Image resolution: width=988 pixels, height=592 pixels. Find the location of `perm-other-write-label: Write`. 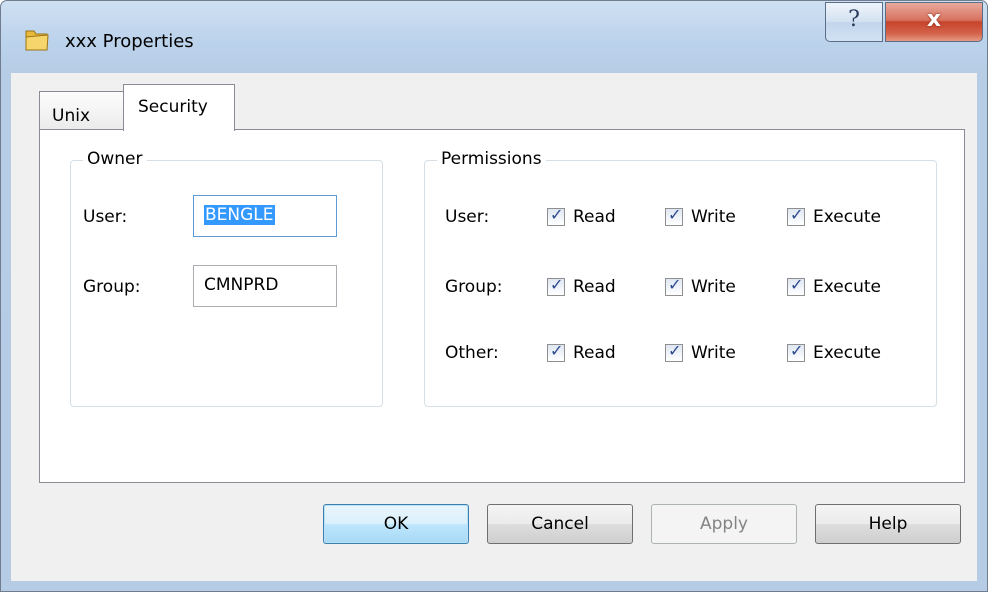

perm-other-write-label: Write is located at coordinates (713, 353).